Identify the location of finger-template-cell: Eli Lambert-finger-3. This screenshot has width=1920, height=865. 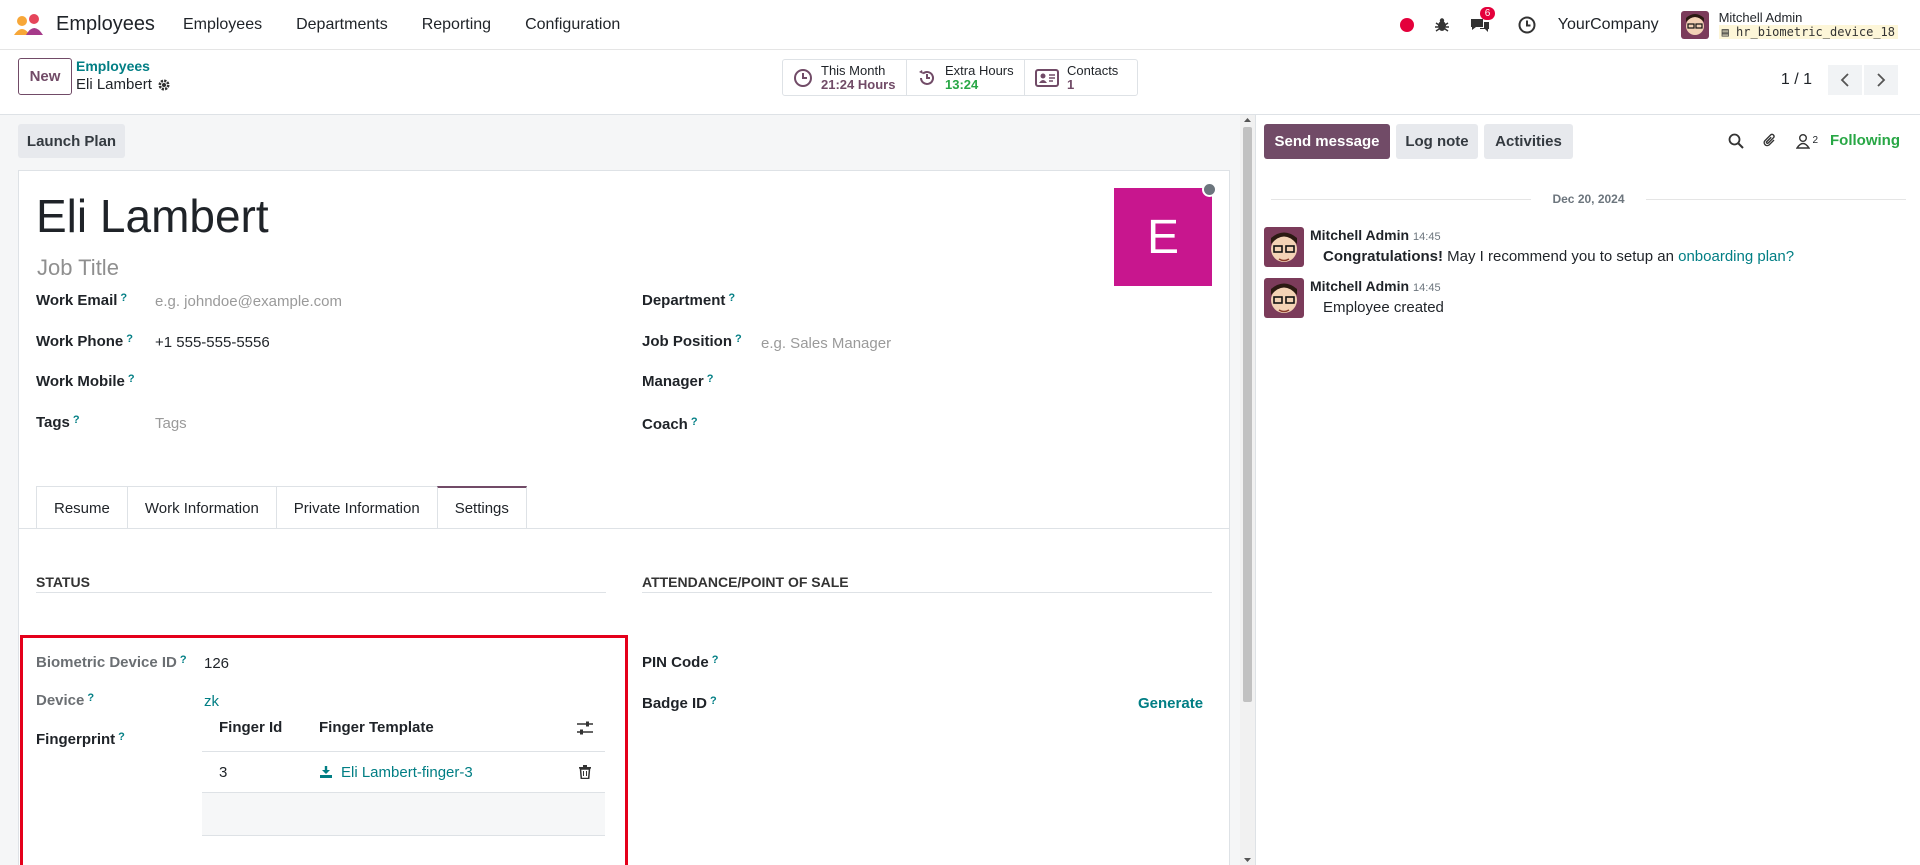
(442, 772).